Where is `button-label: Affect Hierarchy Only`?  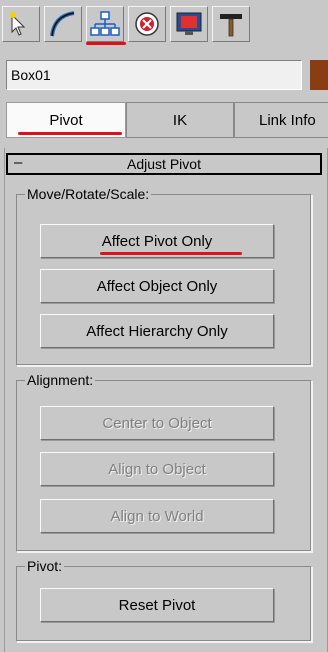
button-label: Affect Hierarchy Only is located at coordinates (157, 331).